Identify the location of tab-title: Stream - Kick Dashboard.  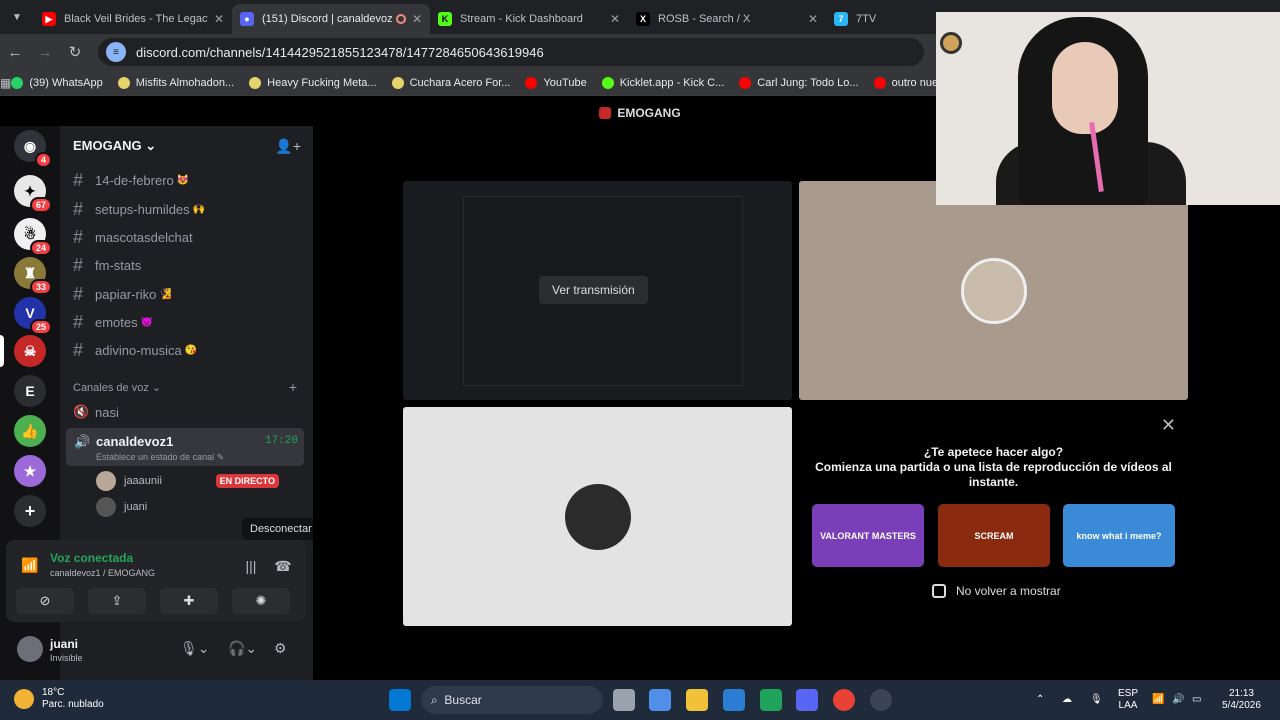
(521, 19).